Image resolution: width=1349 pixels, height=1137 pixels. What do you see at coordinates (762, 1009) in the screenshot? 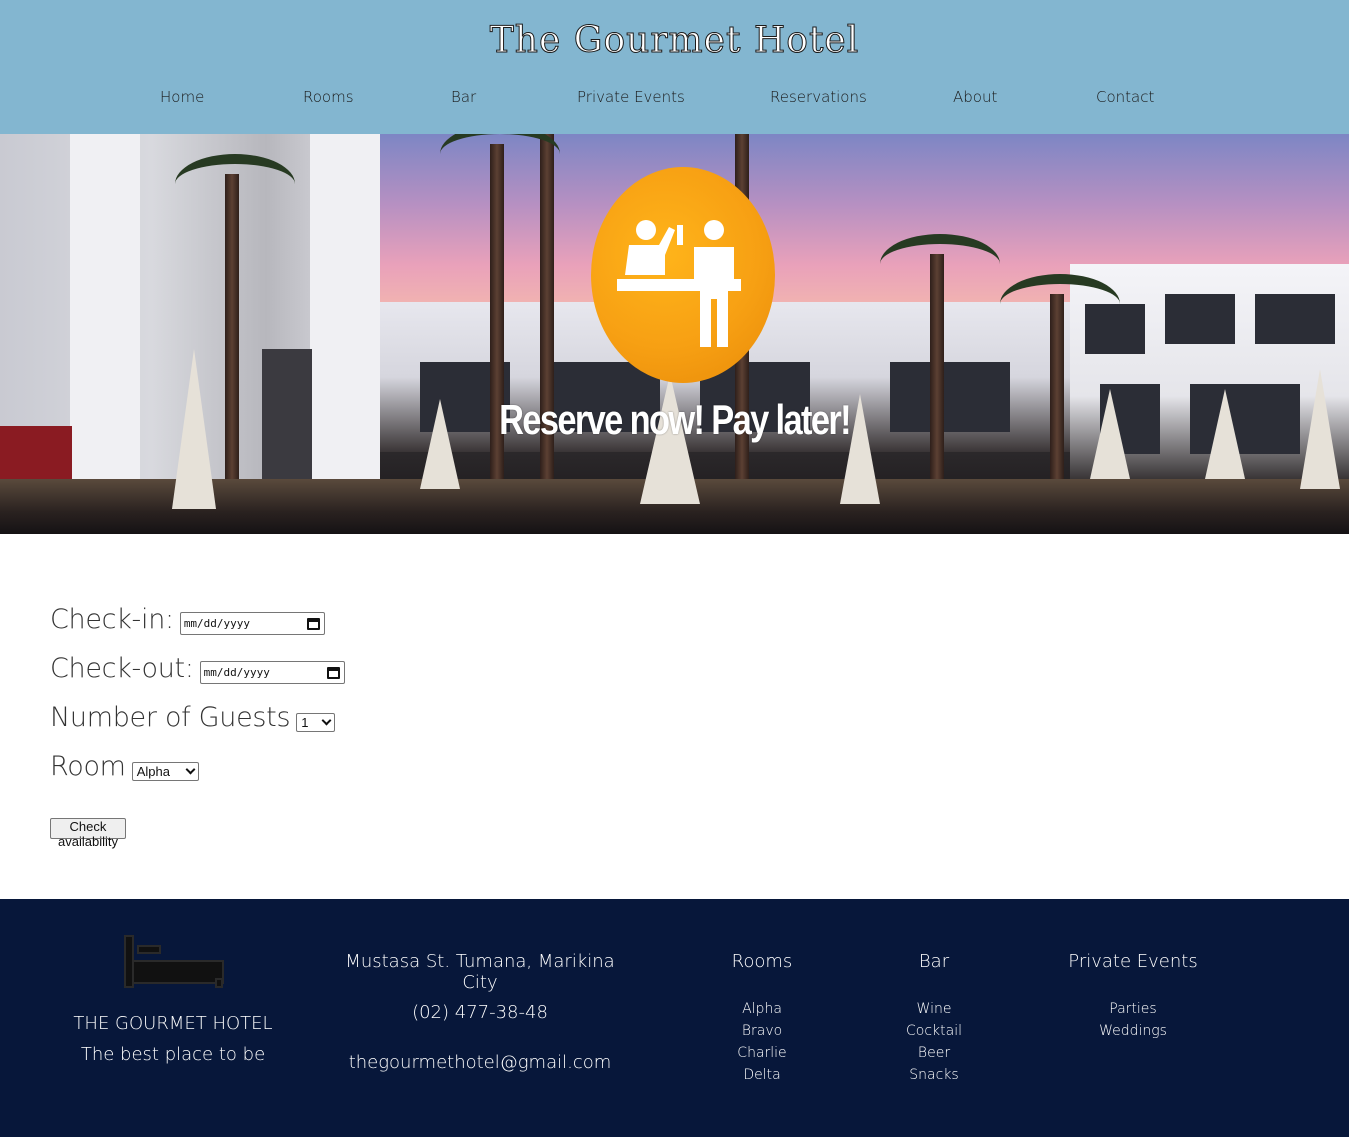
I see `footer-rooms-link: Alpha` at bounding box center [762, 1009].